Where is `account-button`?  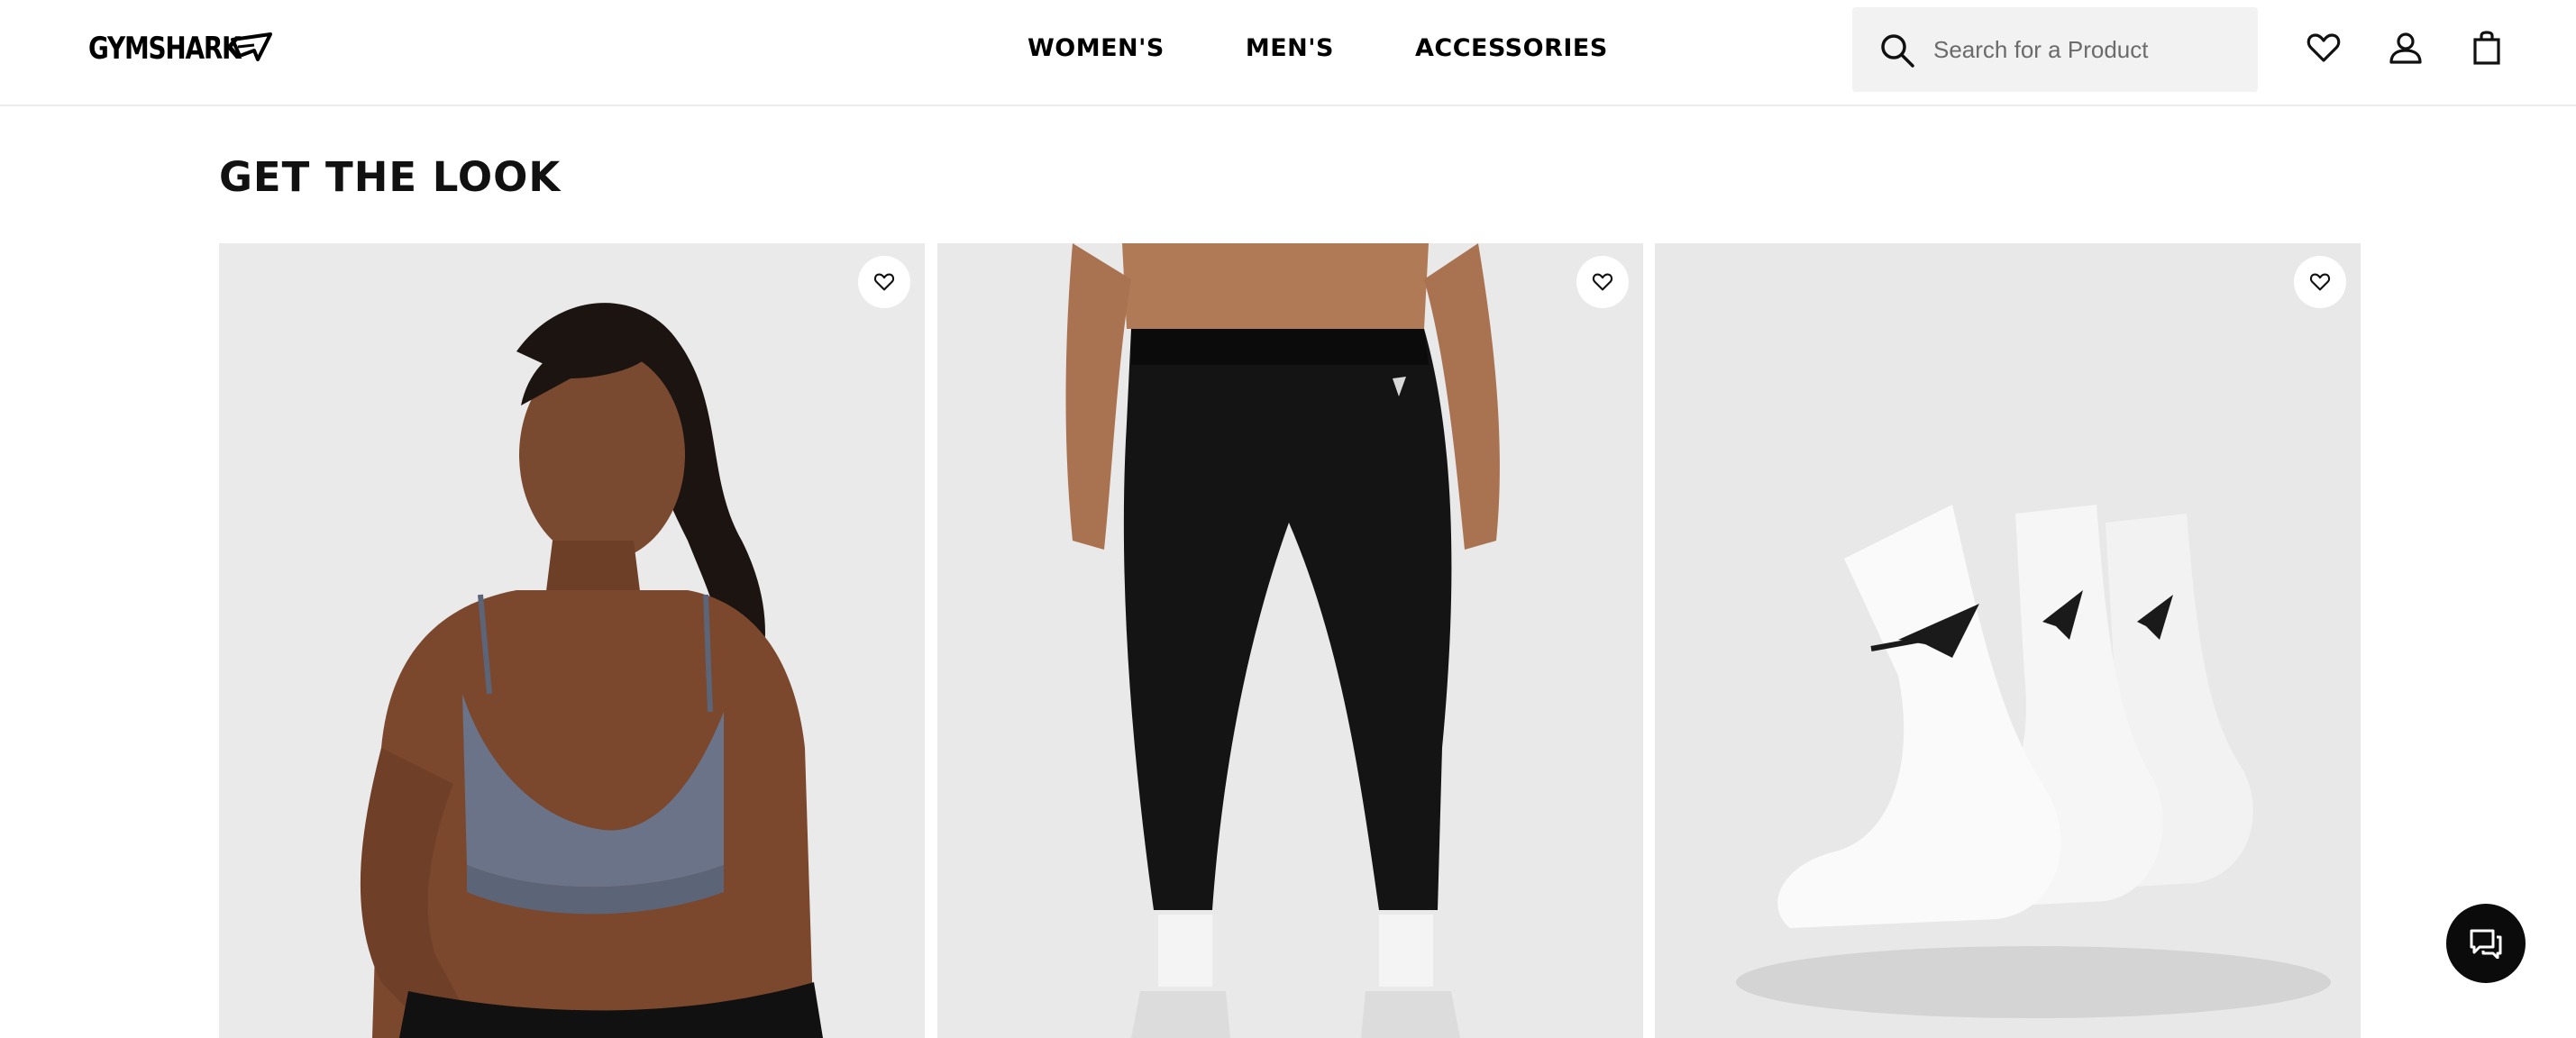
account-button is located at coordinates (2406, 48).